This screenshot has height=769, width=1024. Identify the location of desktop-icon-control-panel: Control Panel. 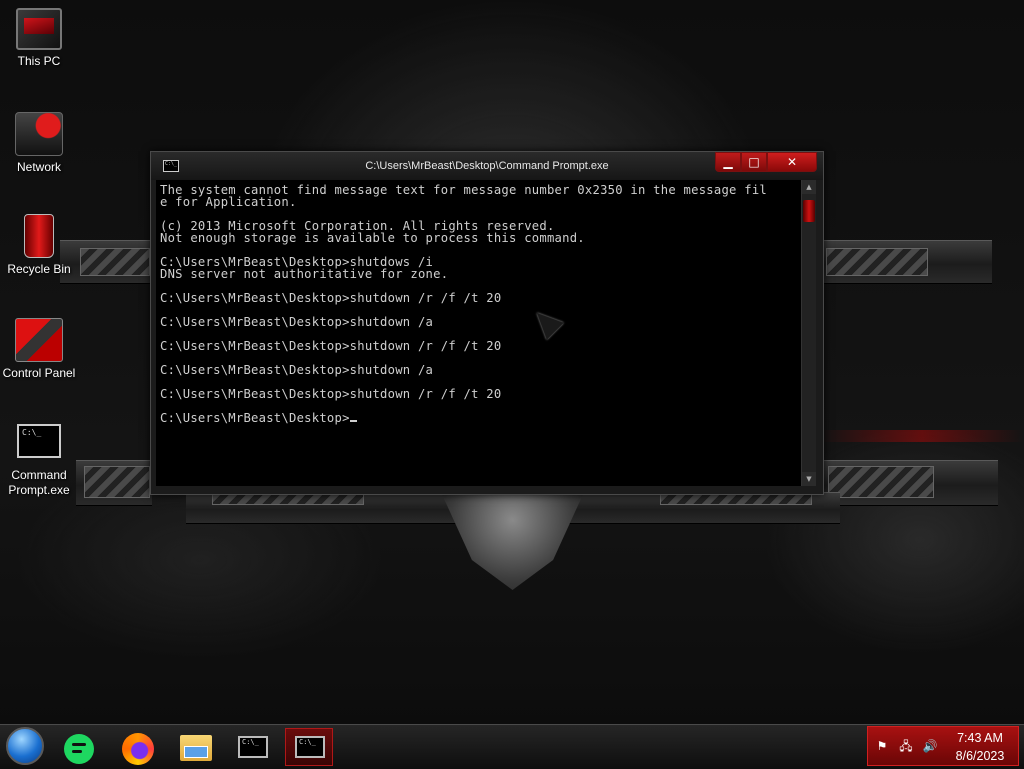
(39, 349).